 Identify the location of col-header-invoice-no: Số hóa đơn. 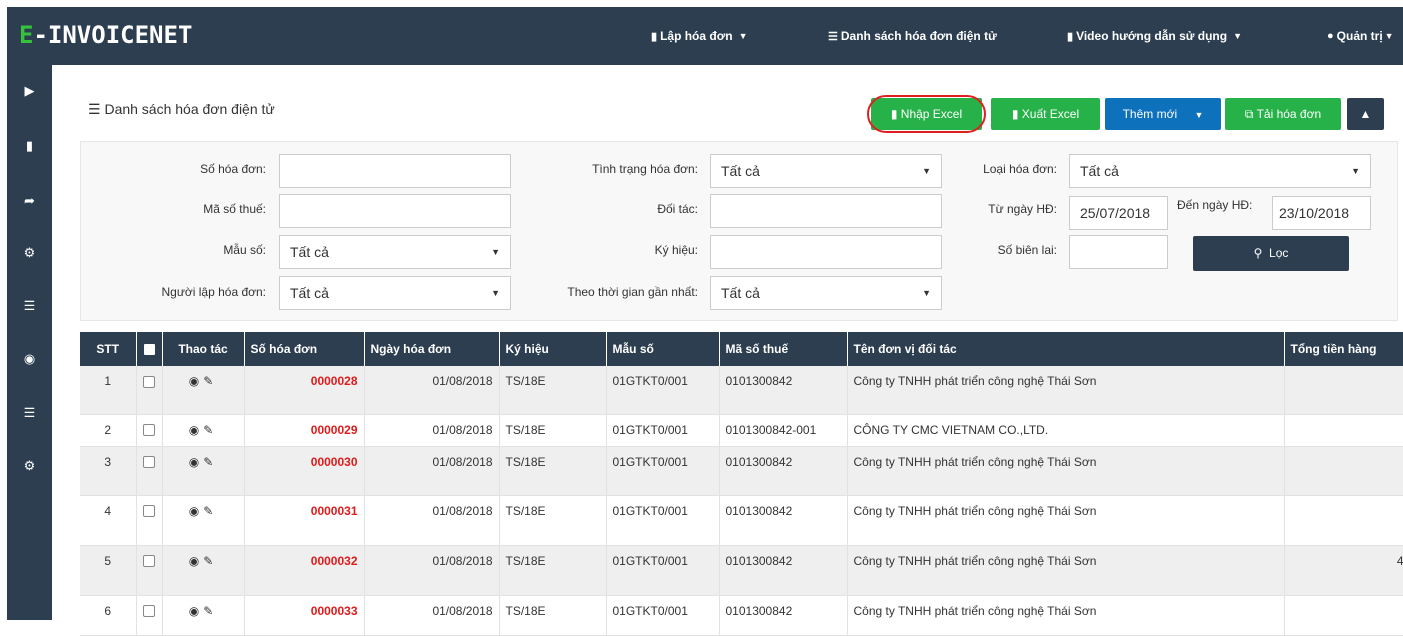
(304, 349).